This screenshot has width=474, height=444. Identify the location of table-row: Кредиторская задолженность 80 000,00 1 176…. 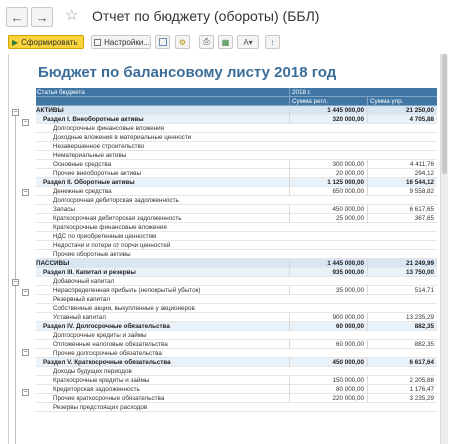
(236, 389).